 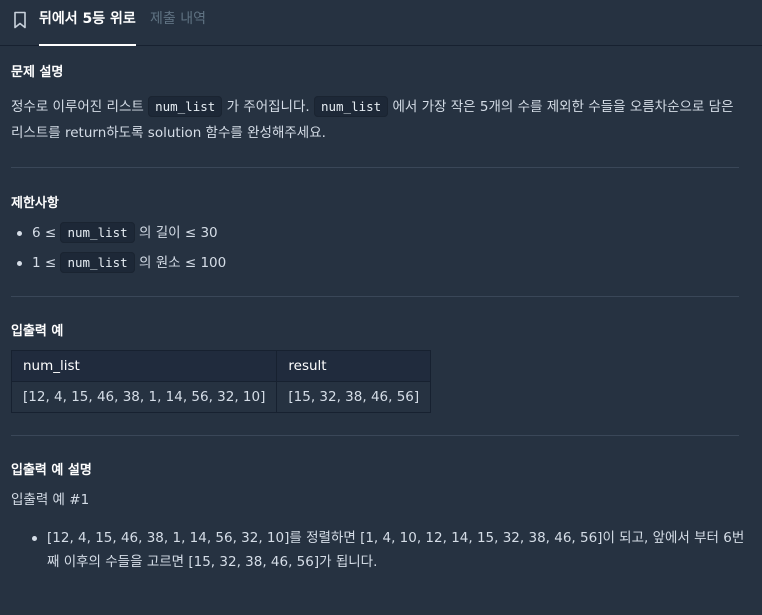 What do you see at coordinates (185, 106) in the screenshot?
I see `description-code-1: num_list` at bounding box center [185, 106].